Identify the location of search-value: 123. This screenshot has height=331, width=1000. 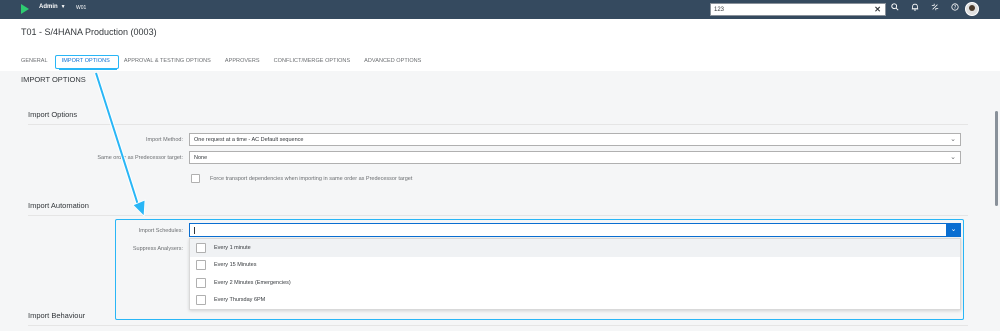
(719, 10).